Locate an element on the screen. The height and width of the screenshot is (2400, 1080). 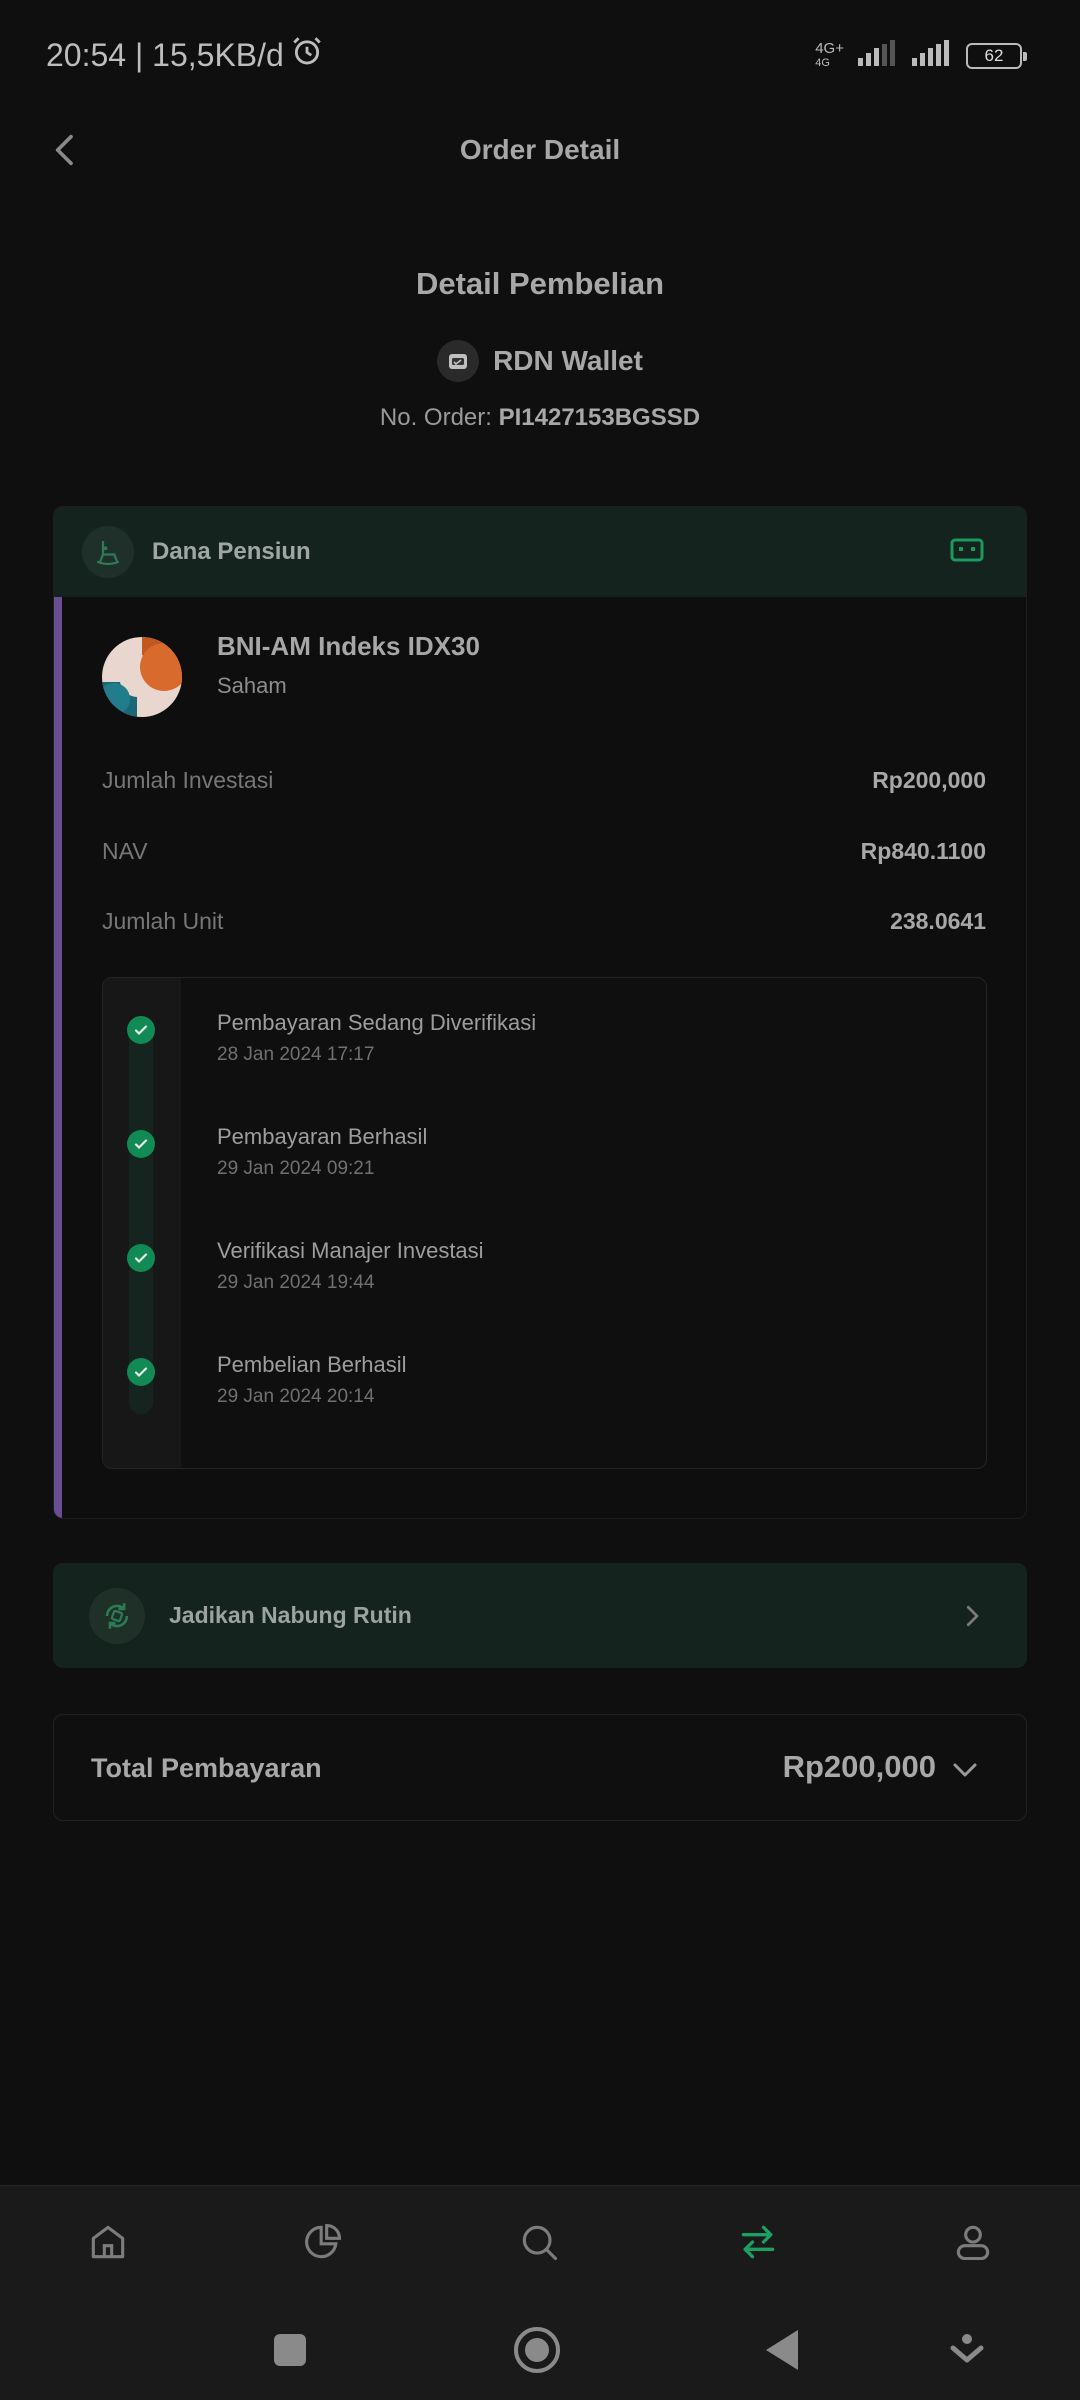
chevron-dot-icon is located at coordinates (967, 2348).